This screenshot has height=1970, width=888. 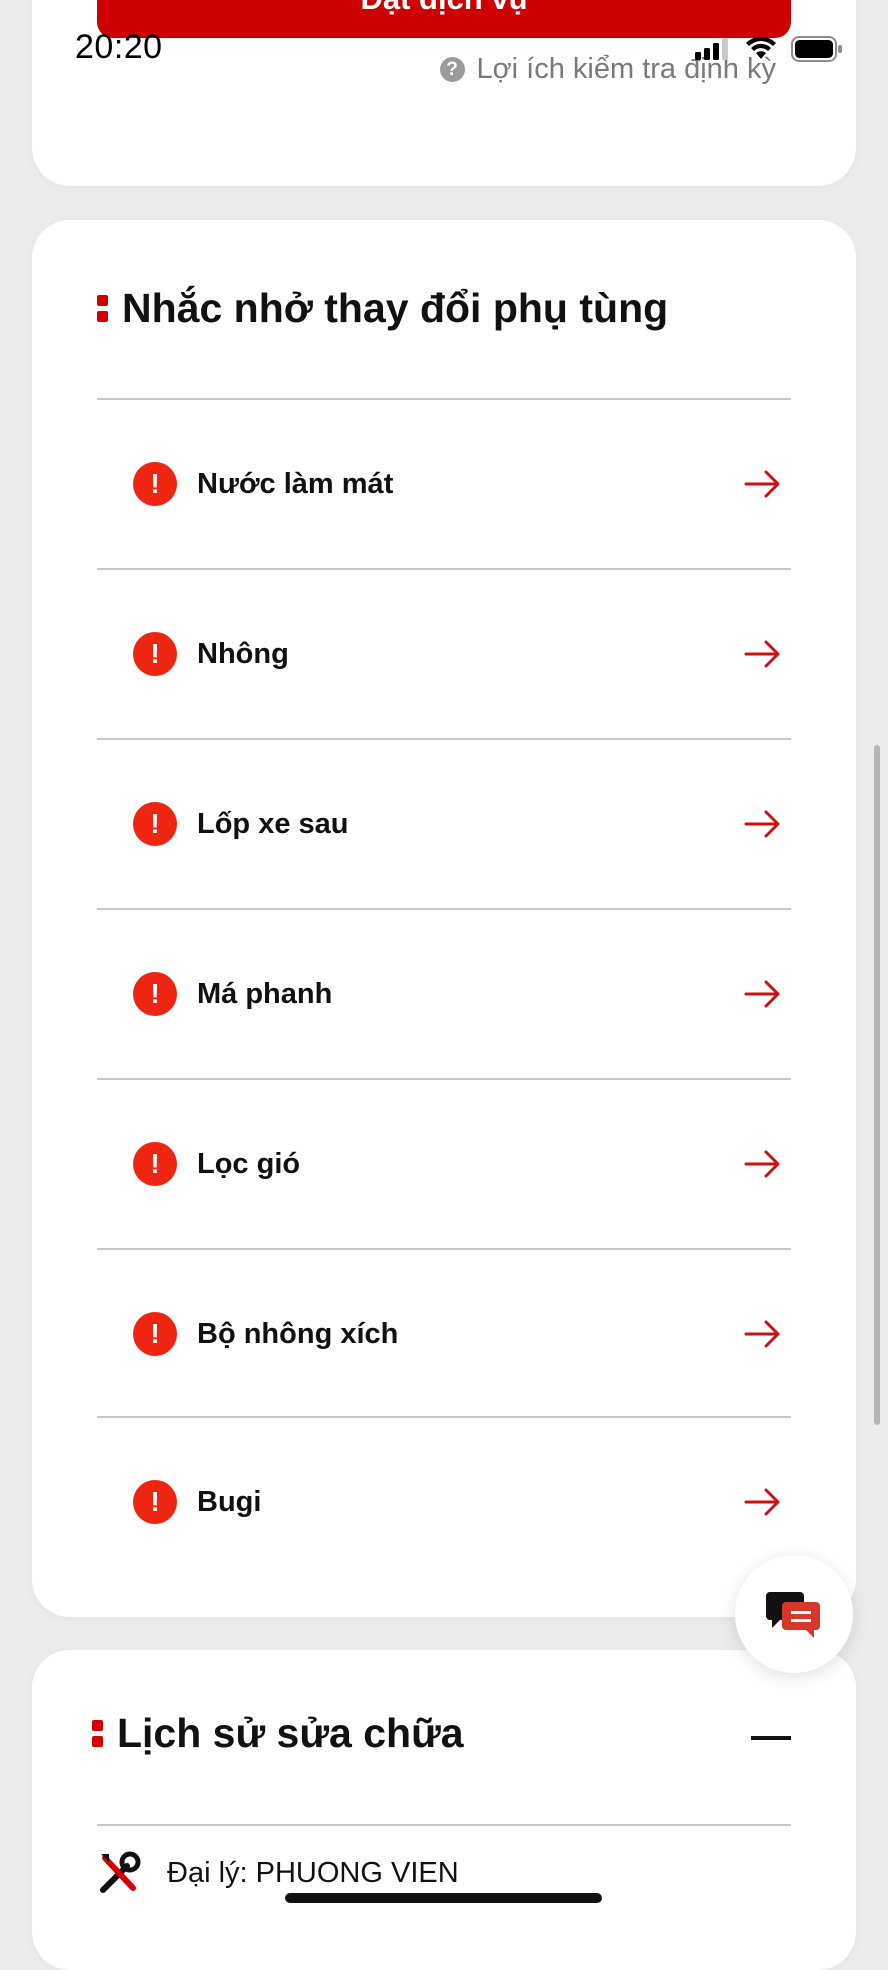 I want to click on reminder-item: ! Nhông, so click(x=444, y=654).